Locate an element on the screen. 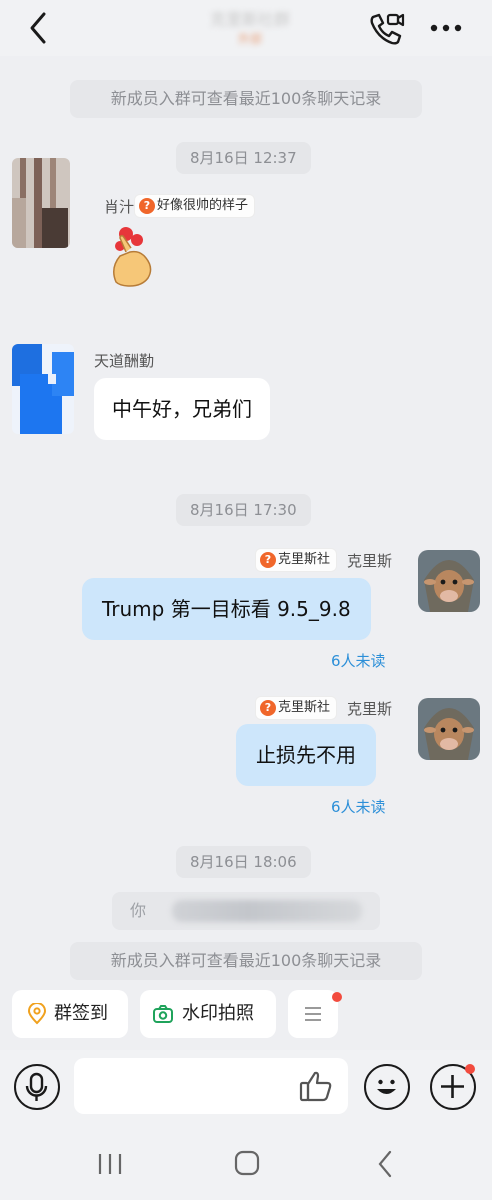 The width and height of the screenshot is (492, 1200). more-actions-button is located at coordinates (315, 1014).